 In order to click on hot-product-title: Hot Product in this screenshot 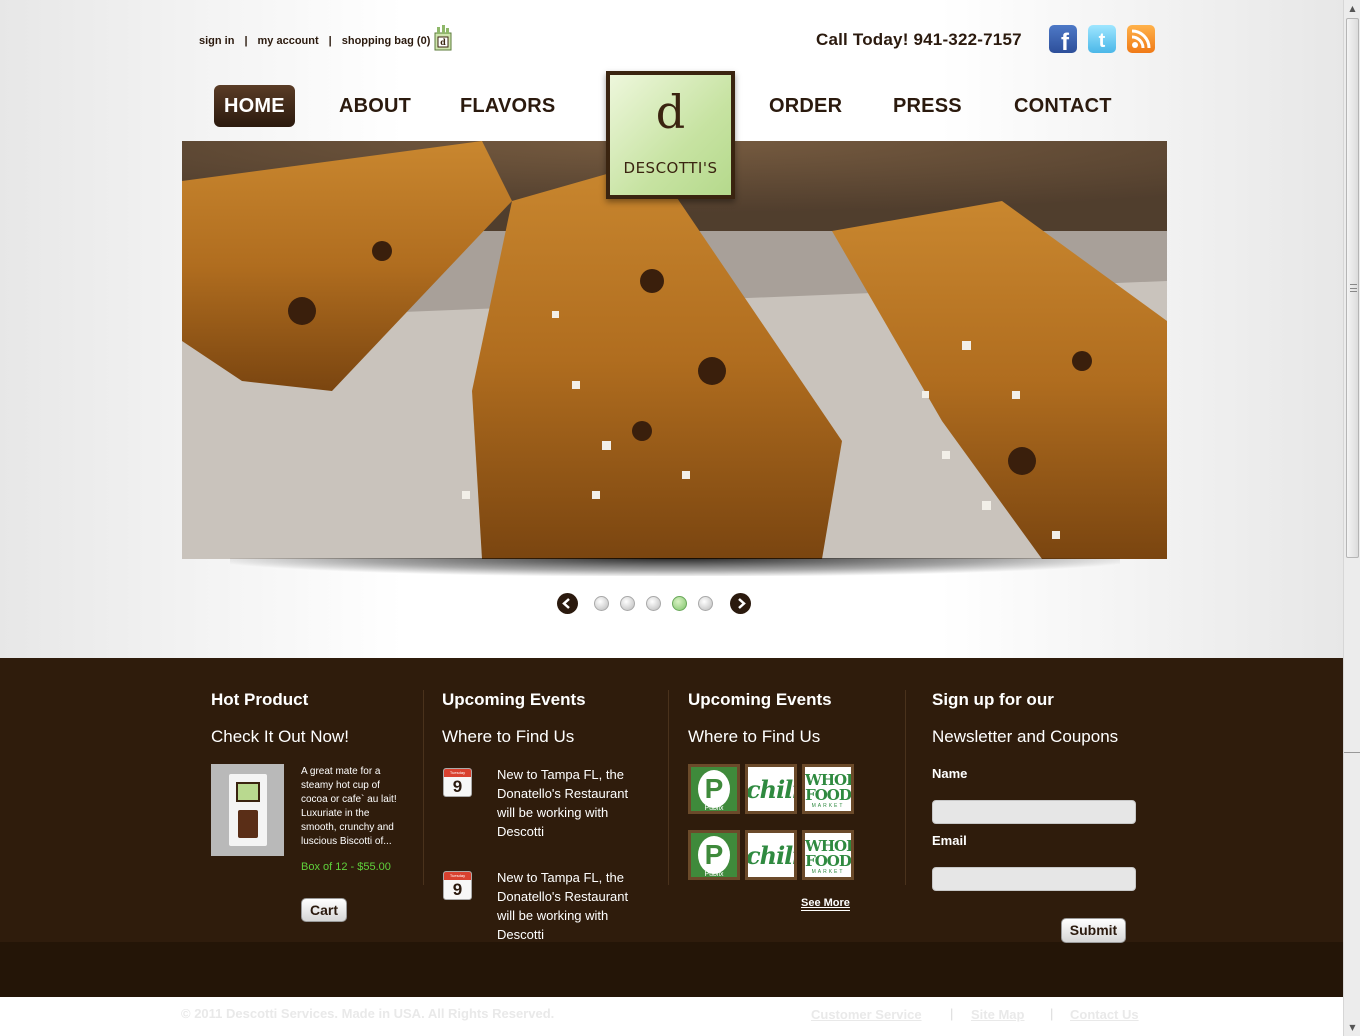, I will do `click(260, 699)`.